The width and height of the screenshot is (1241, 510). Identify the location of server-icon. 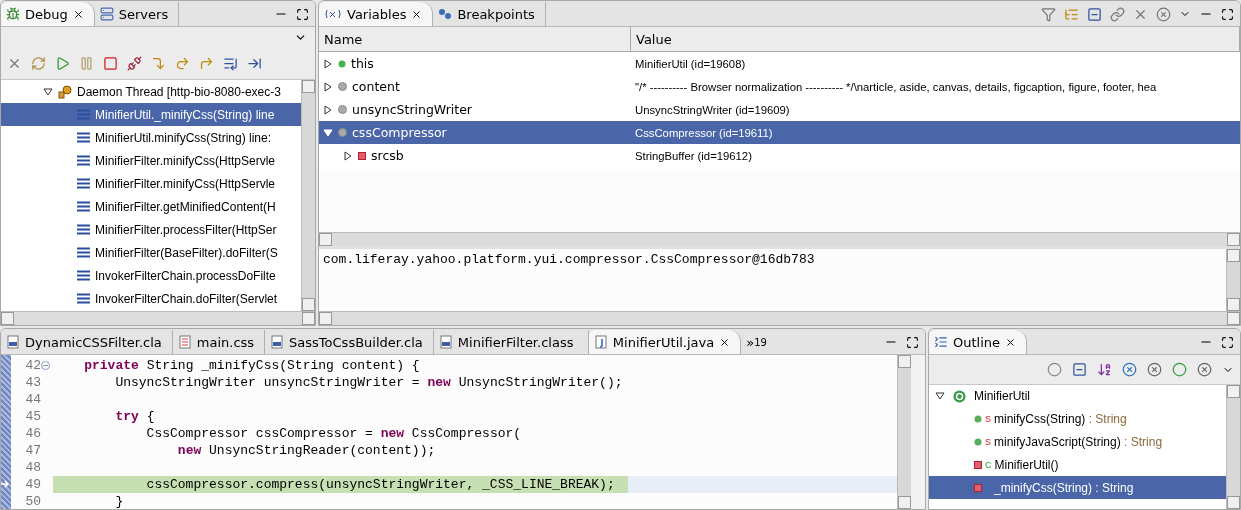
(106, 14).